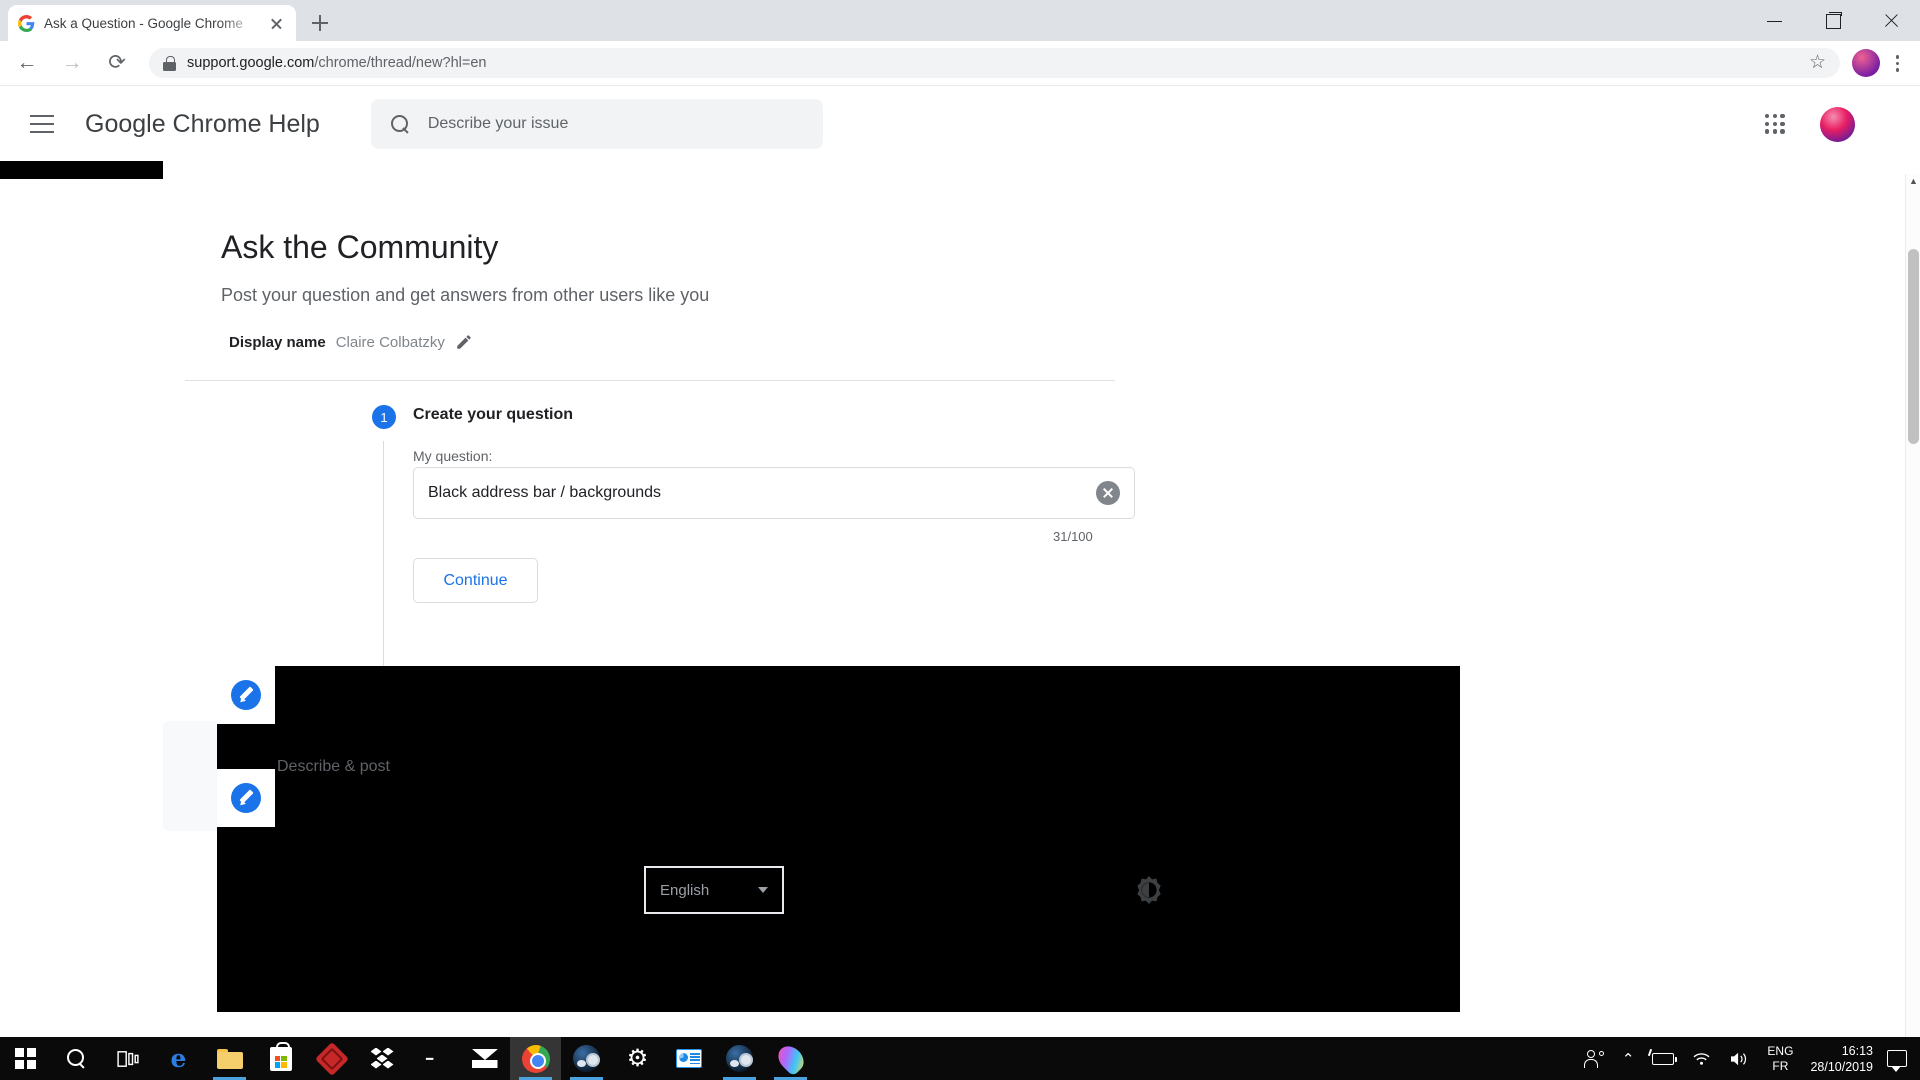  I want to click on volume-icon, so click(1739, 1058).